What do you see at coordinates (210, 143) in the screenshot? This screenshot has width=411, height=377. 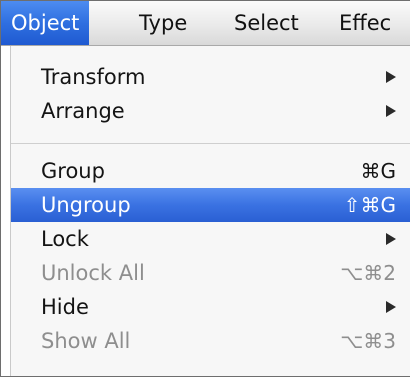 I see `menu-separator` at bounding box center [210, 143].